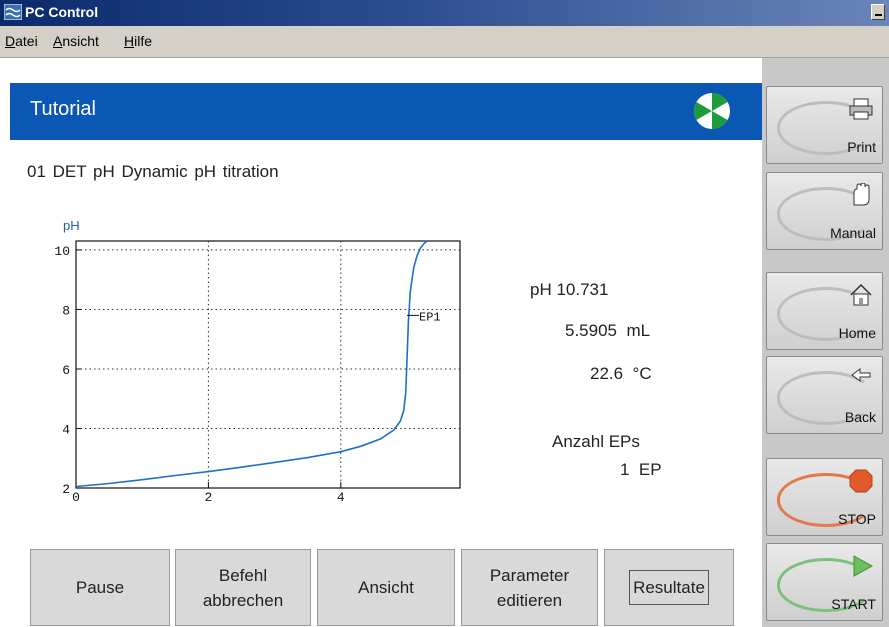  What do you see at coordinates (569, 289) in the screenshot?
I see `ph-readout: pH 10.731` at bounding box center [569, 289].